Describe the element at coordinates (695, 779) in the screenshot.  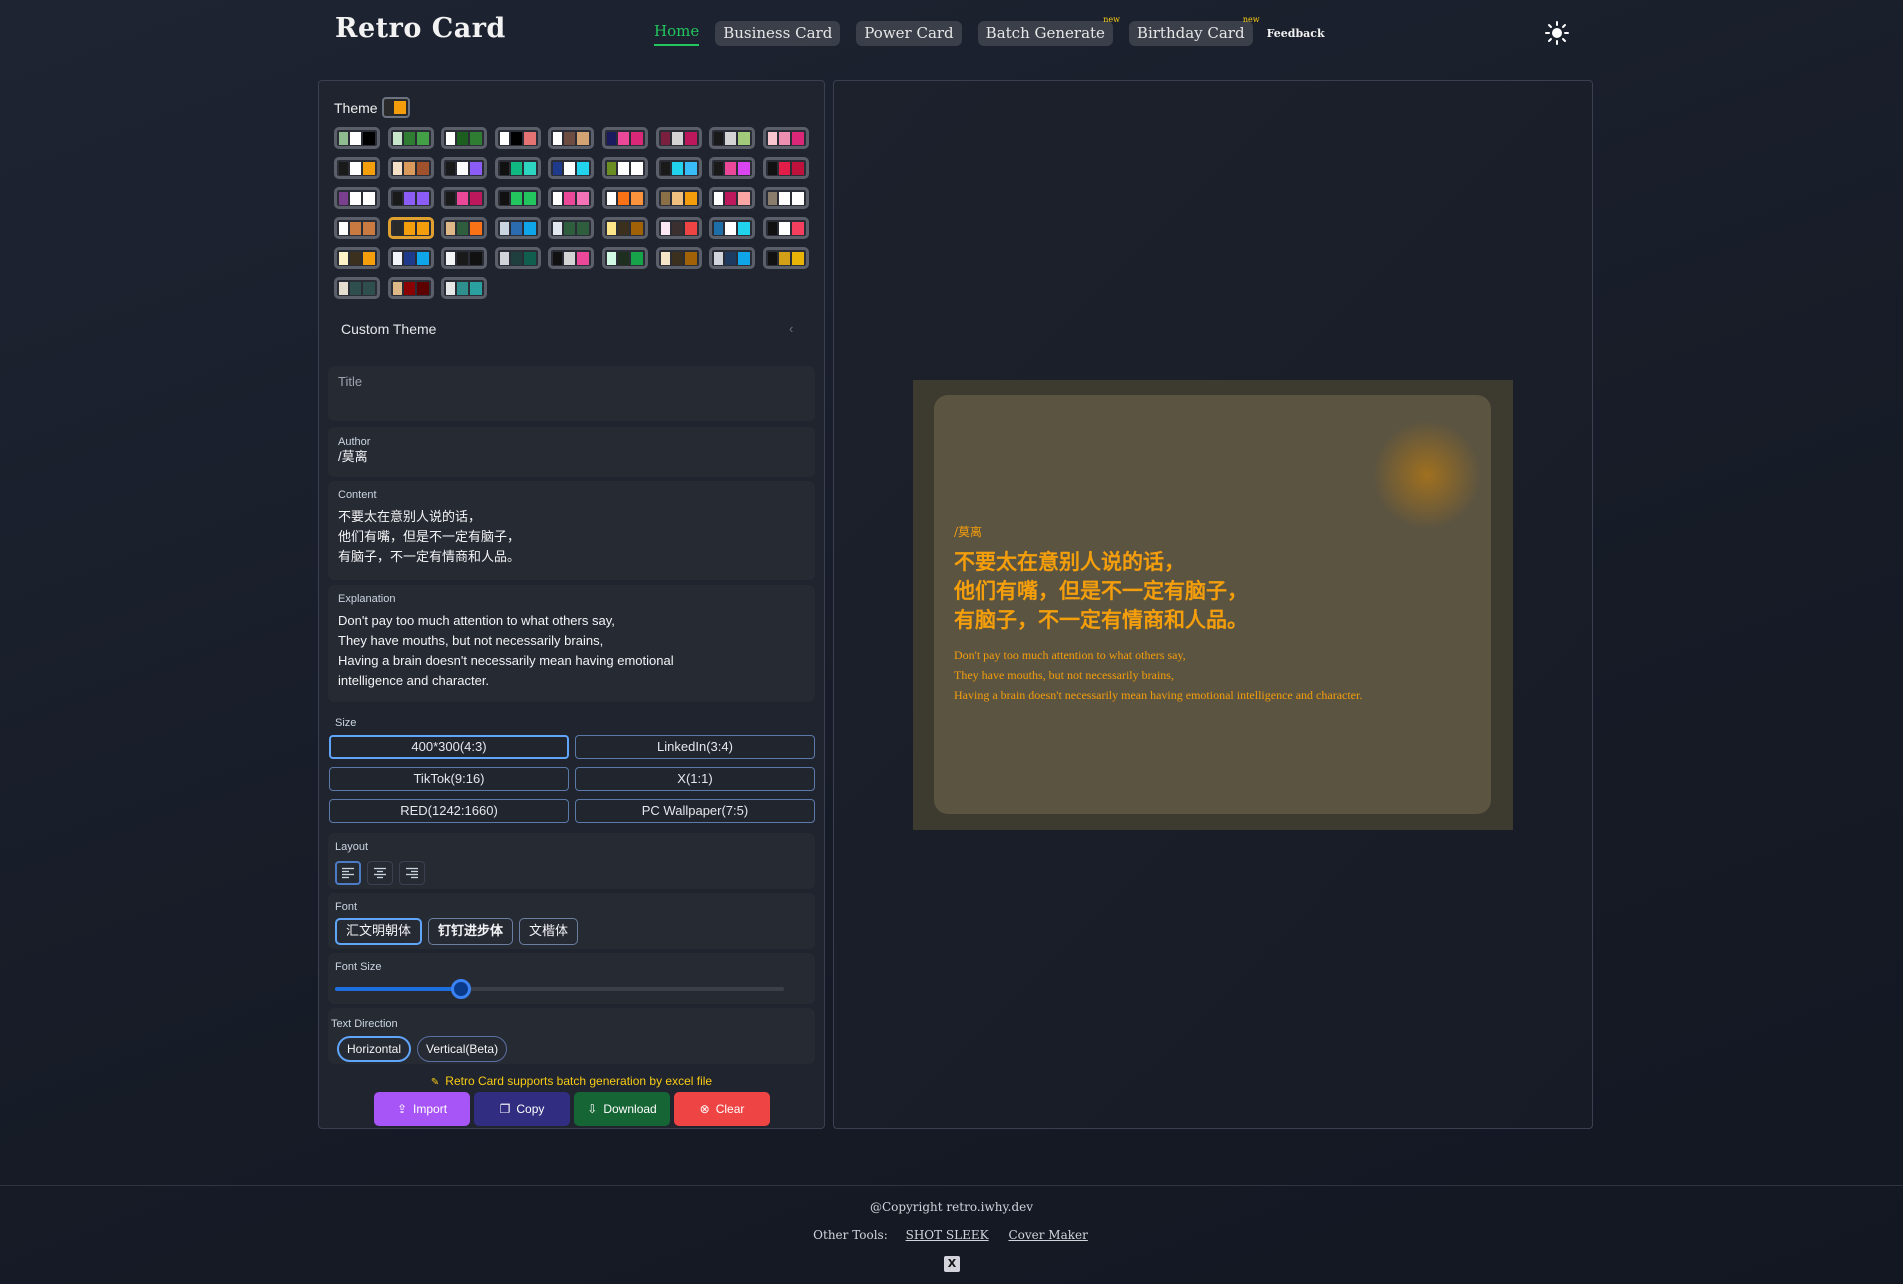
I see `size-option-x: X(1:1)` at that location.